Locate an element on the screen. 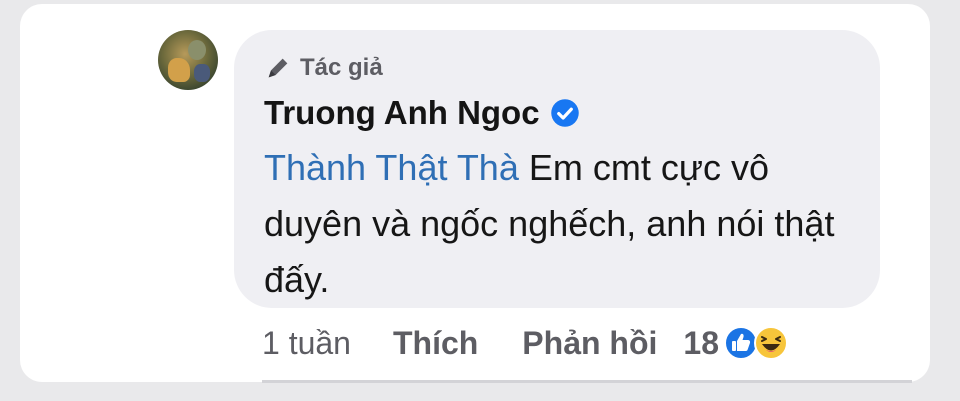 This screenshot has height=401, width=960. author-badge: Tác giả is located at coordinates (323, 68).